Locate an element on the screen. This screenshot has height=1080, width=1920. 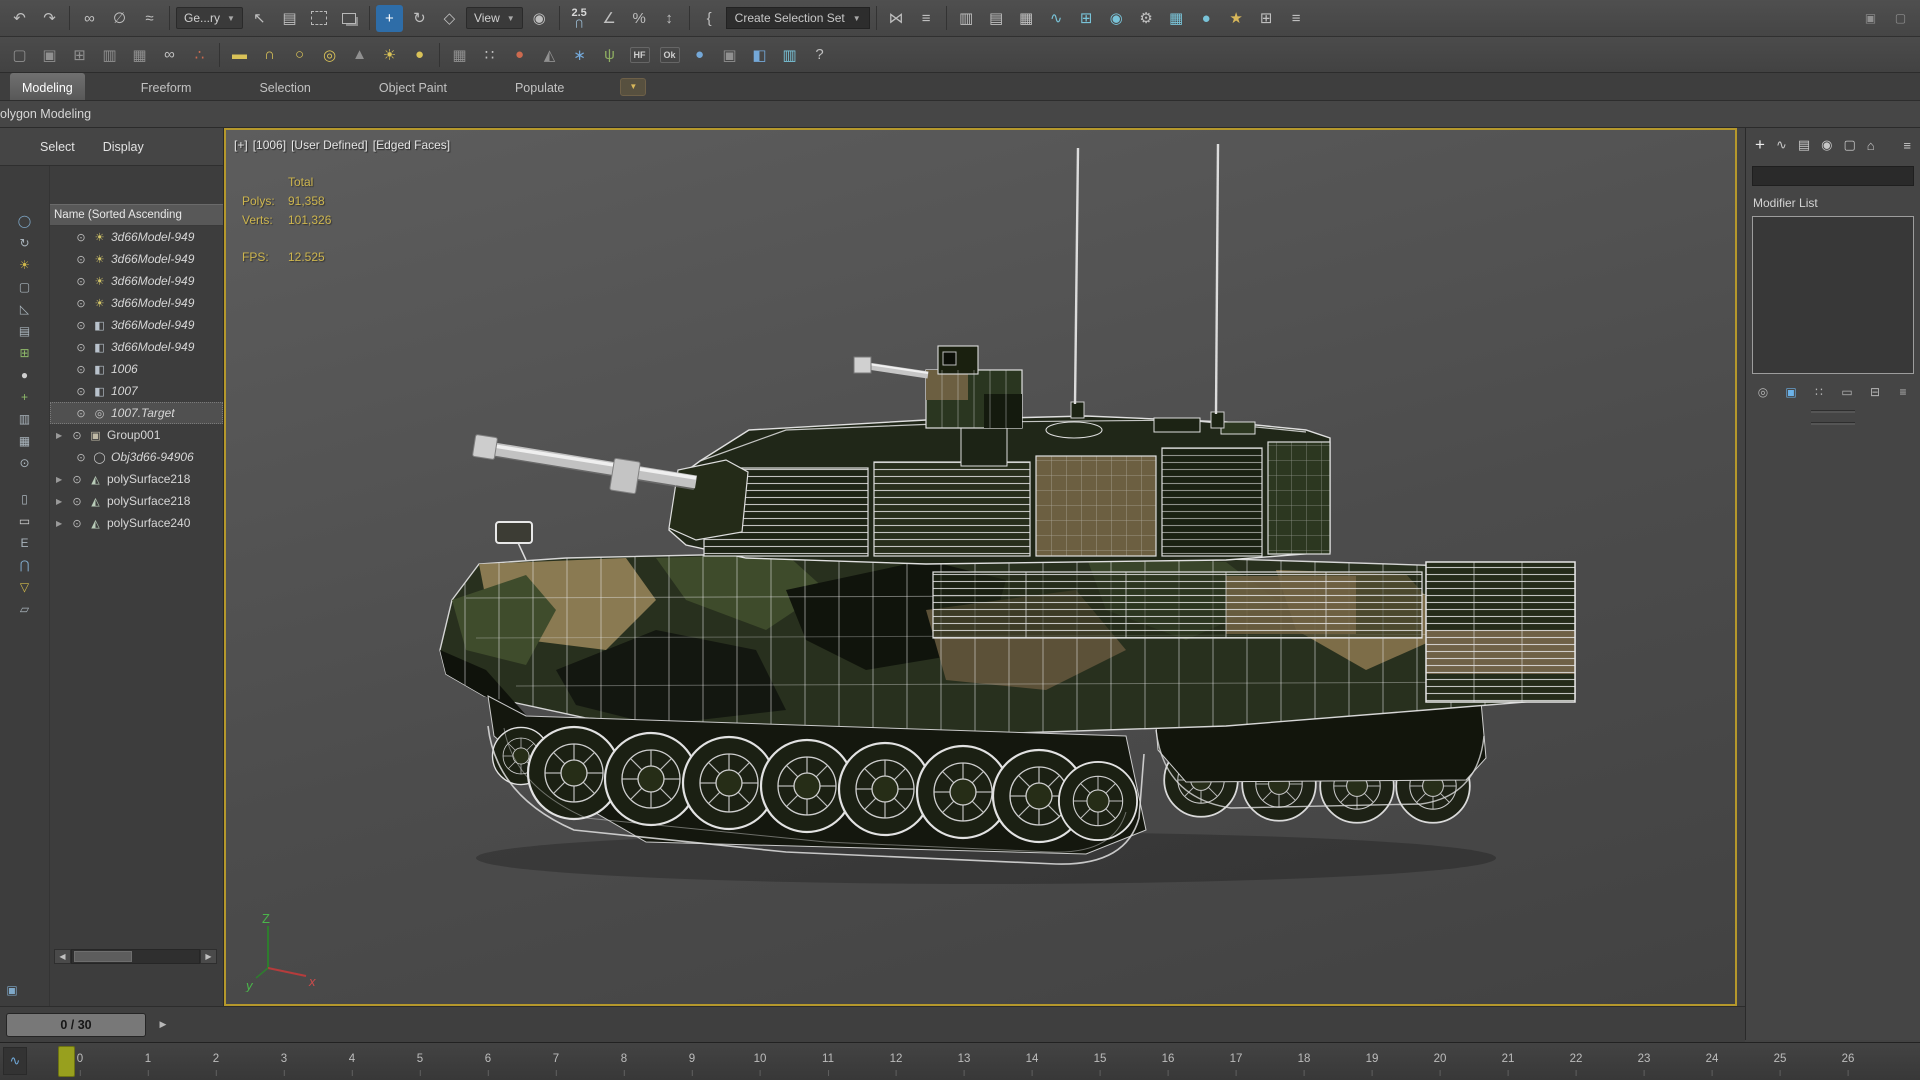
foliage-icon: ψ is located at coordinates (609, 54).